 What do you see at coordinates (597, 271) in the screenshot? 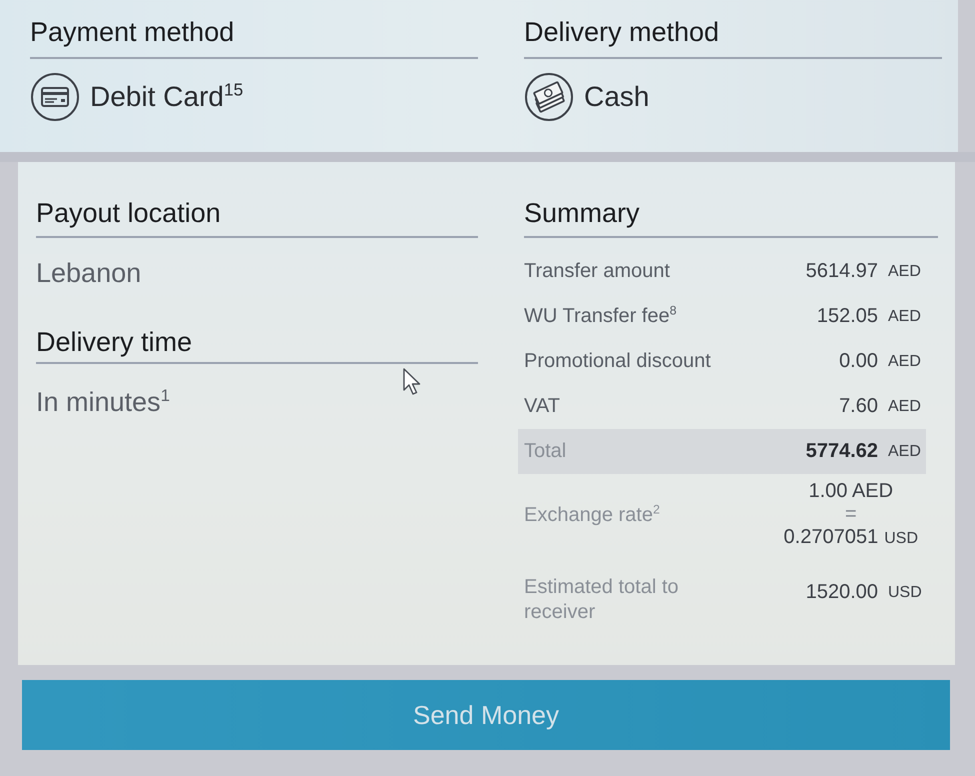
I see `summary-label: Transfer amount` at bounding box center [597, 271].